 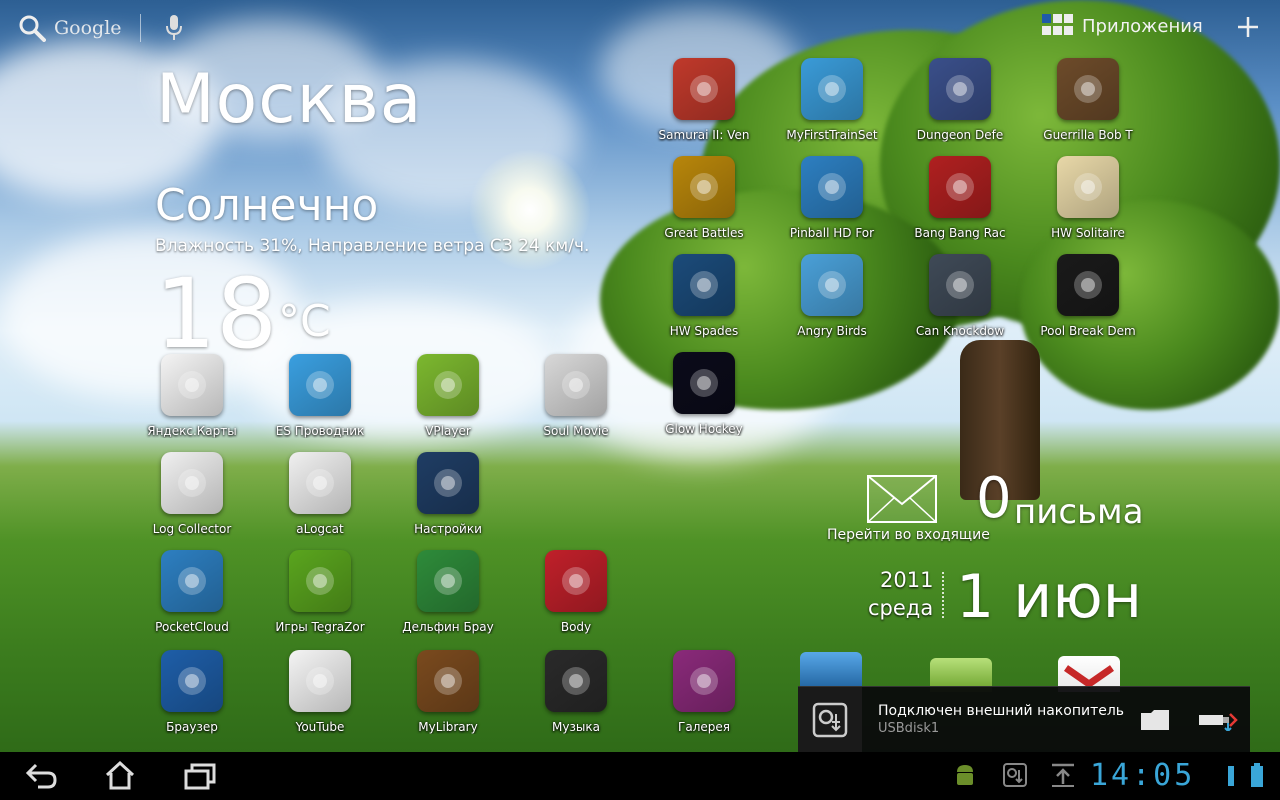 I want to click on app-film-reel: Soul Movie, so click(x=576, y=396).